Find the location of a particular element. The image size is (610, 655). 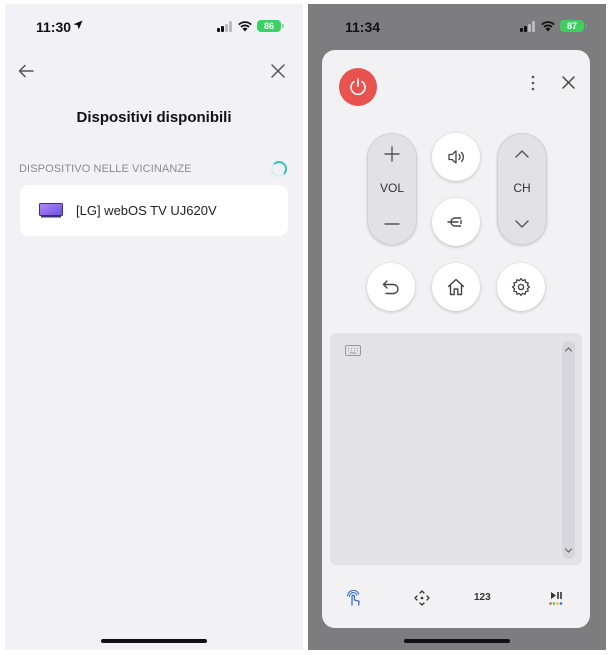

battery-icon: 87 is located at coordinates (573, 26).